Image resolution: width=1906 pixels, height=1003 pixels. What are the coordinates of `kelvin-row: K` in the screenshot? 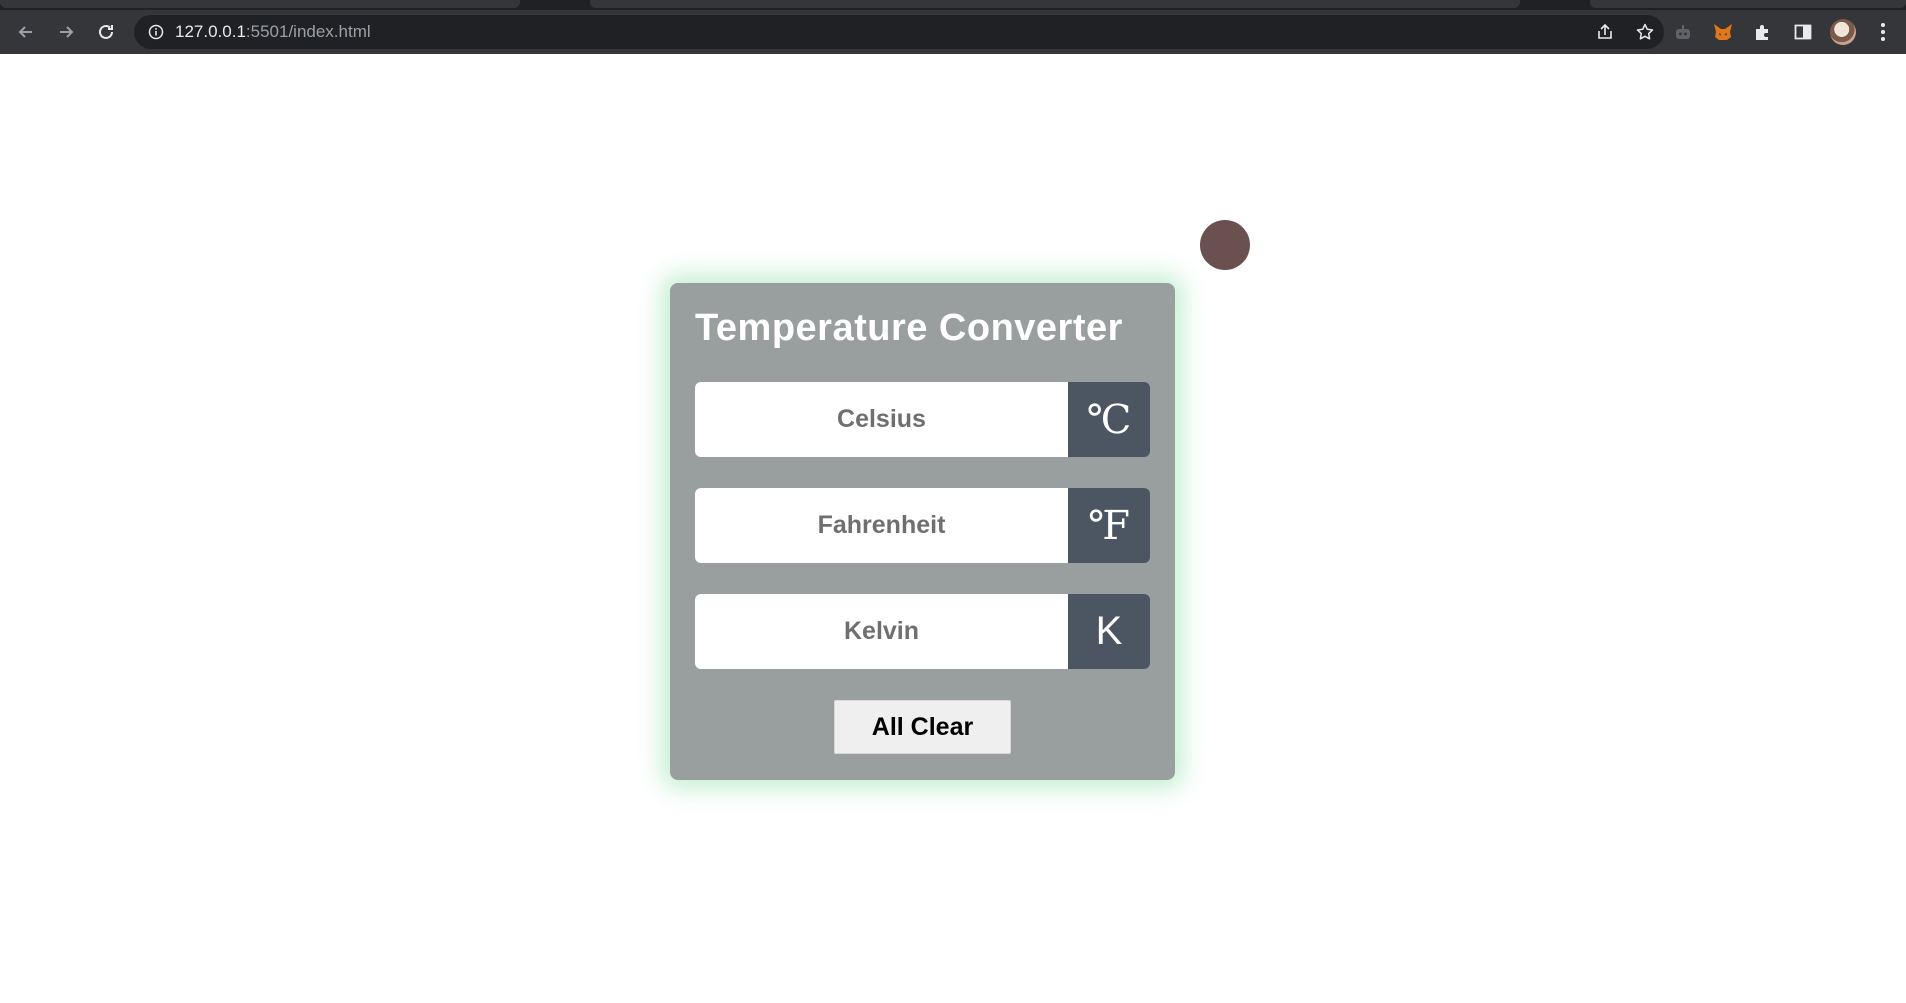 It's located at (922, 631).